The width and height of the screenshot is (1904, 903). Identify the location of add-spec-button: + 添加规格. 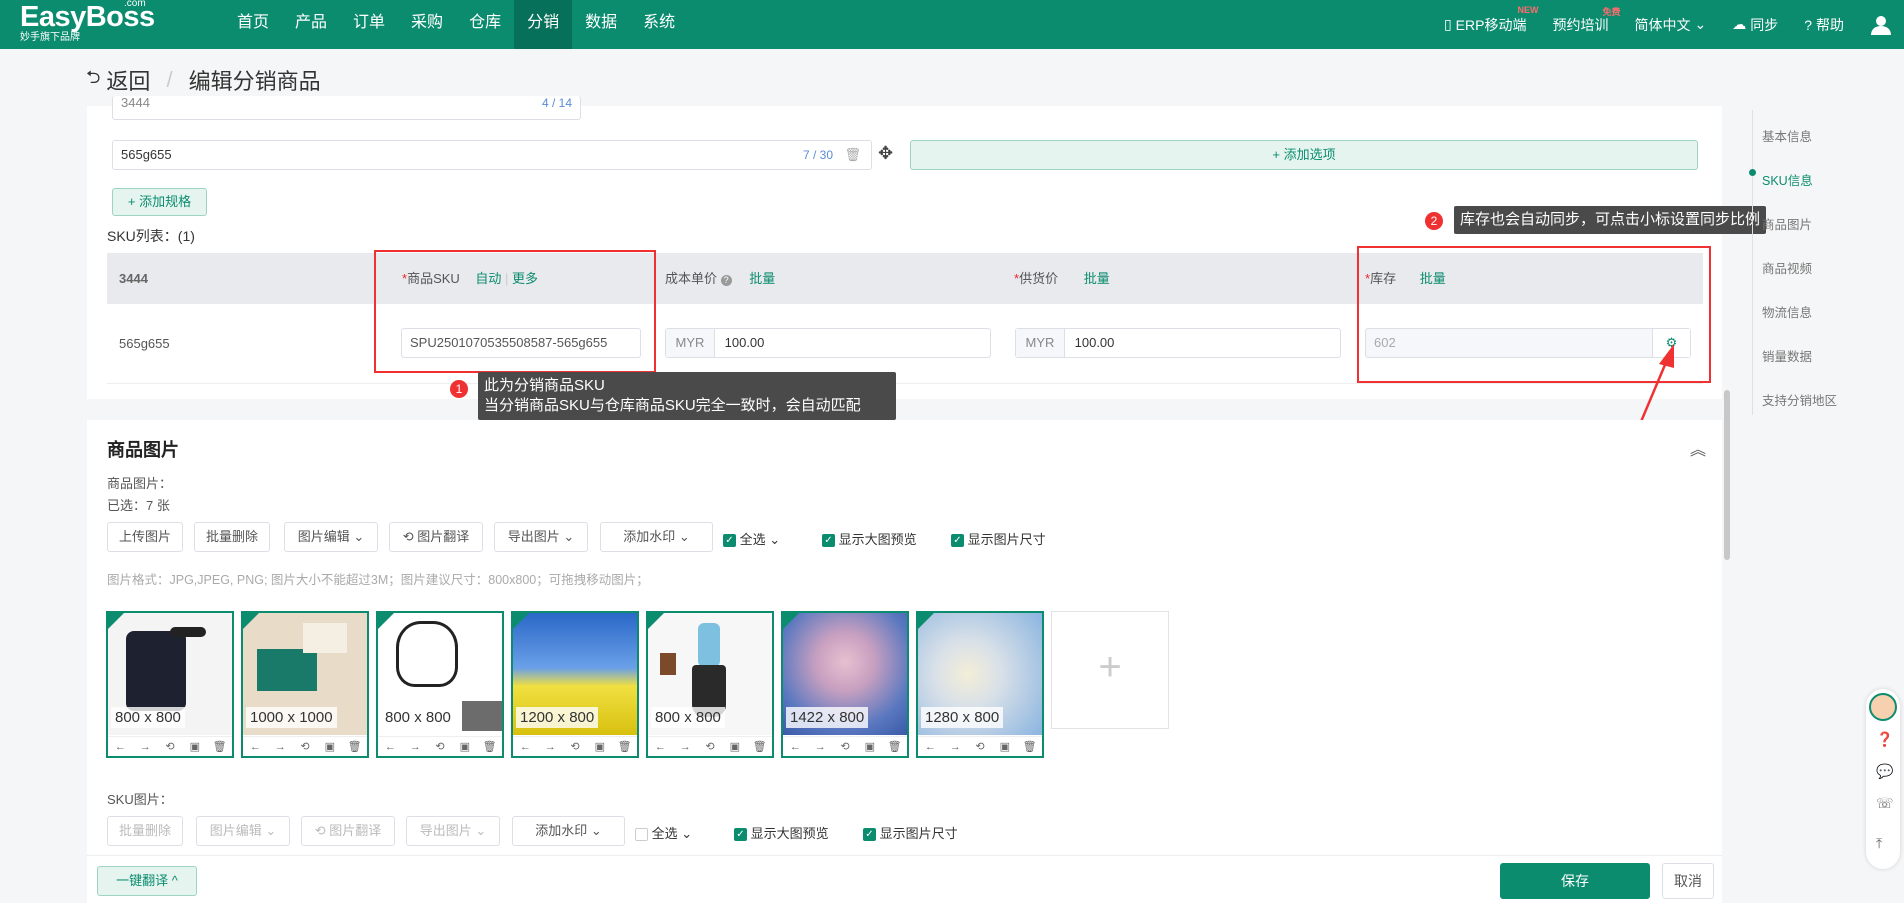
(159, 202).